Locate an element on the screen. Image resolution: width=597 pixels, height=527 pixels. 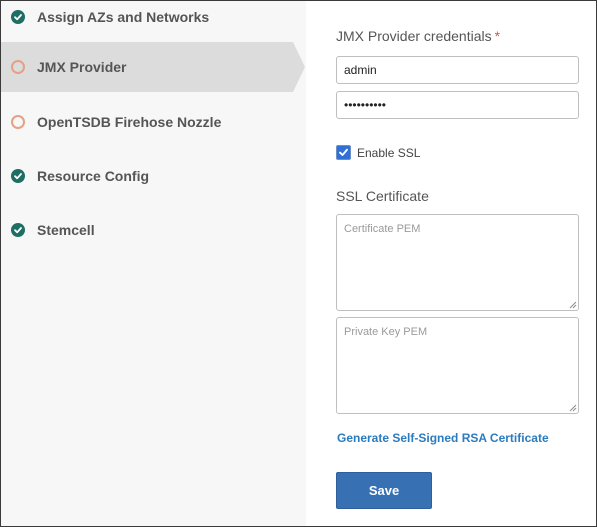
sidebar-item-label: JMX Provider is located at coordinates (82, 67).